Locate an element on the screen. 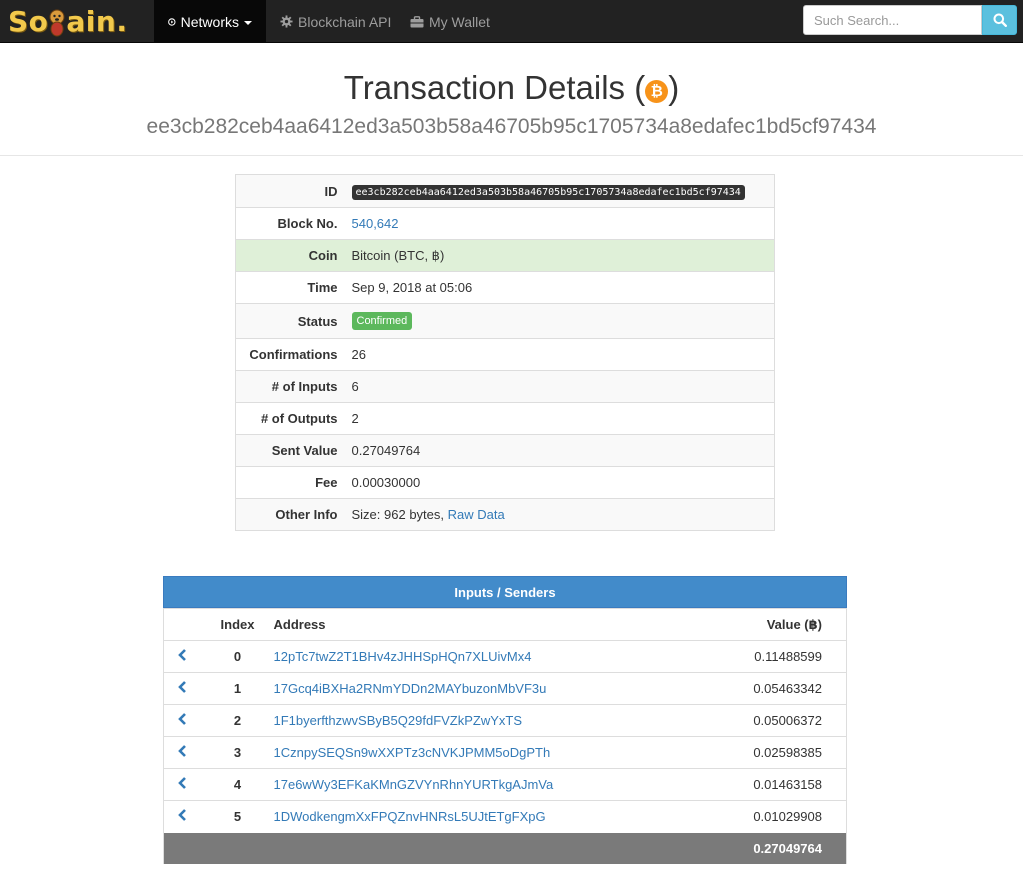  gear-icon is located at coordinates (286, 21).